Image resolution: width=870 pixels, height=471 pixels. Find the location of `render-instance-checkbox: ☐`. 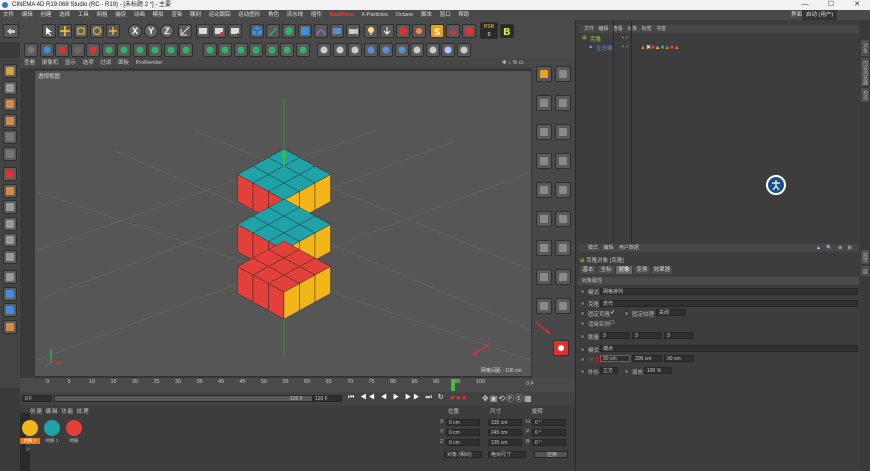

render-instance-checkbox: ☐ is located at coordinates (612, 323).